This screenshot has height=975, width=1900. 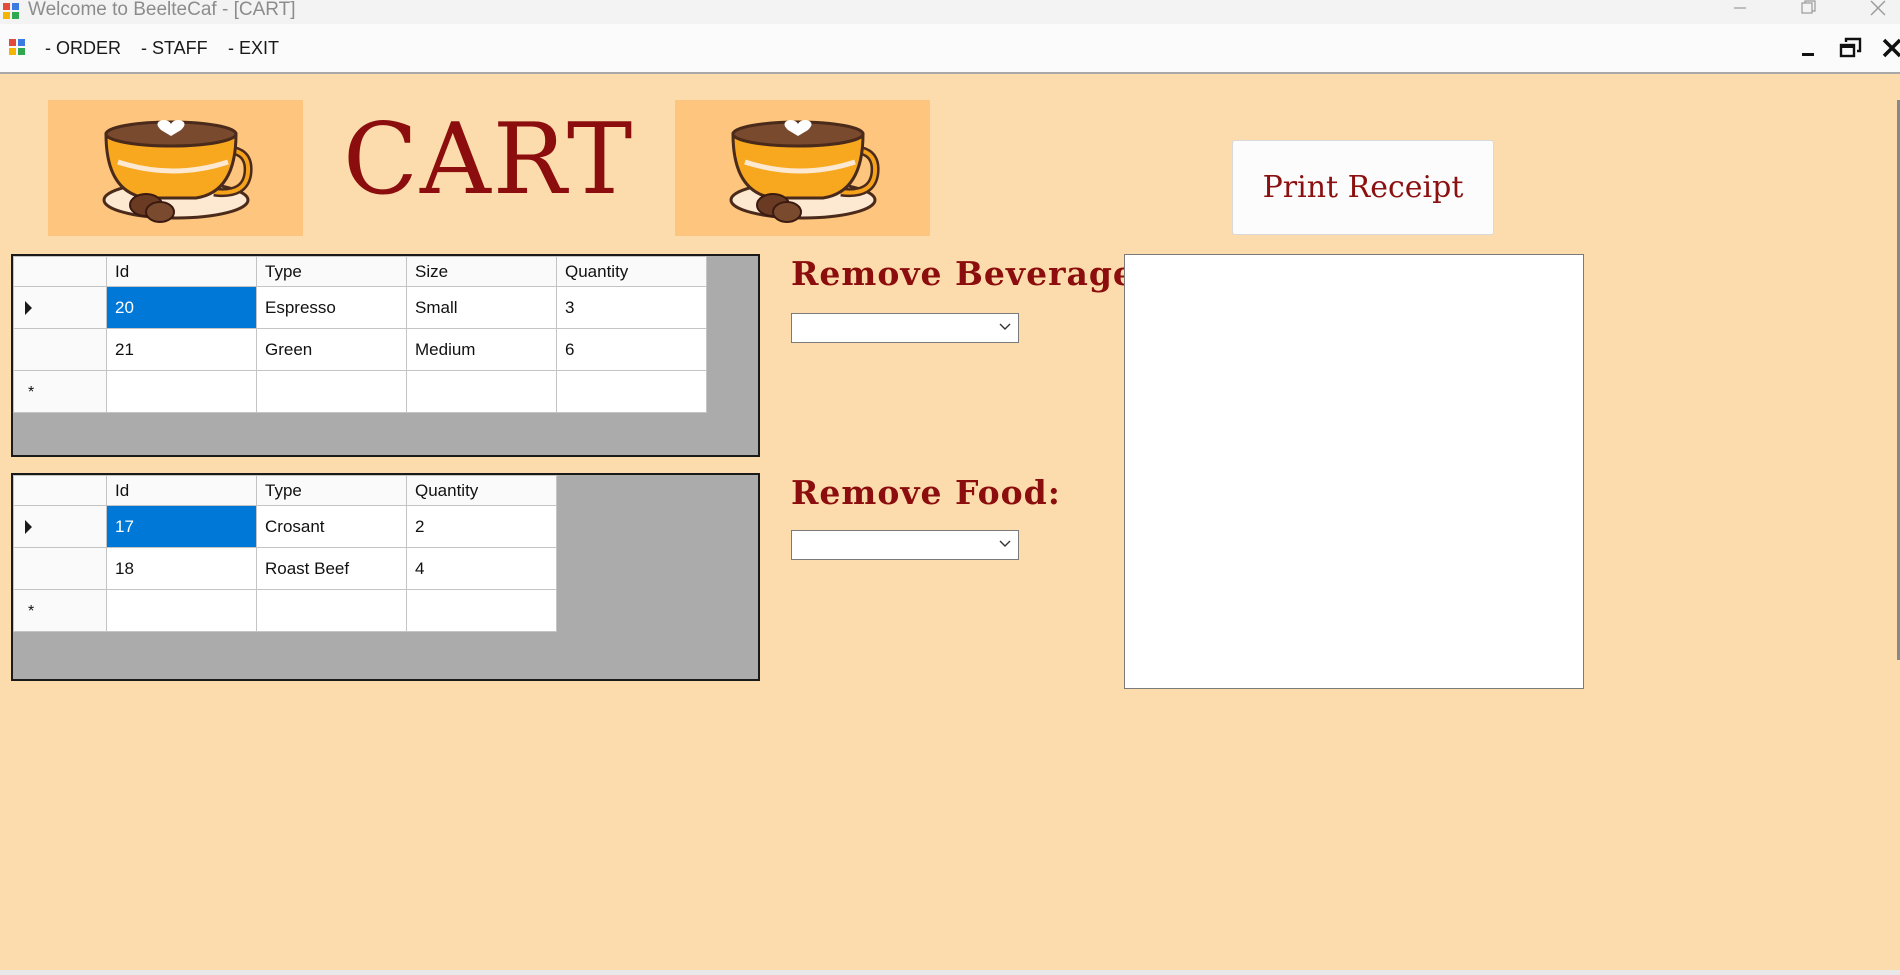 I want to click on table-row: 18 Roast Beef 4, so click(x=285, y=568).